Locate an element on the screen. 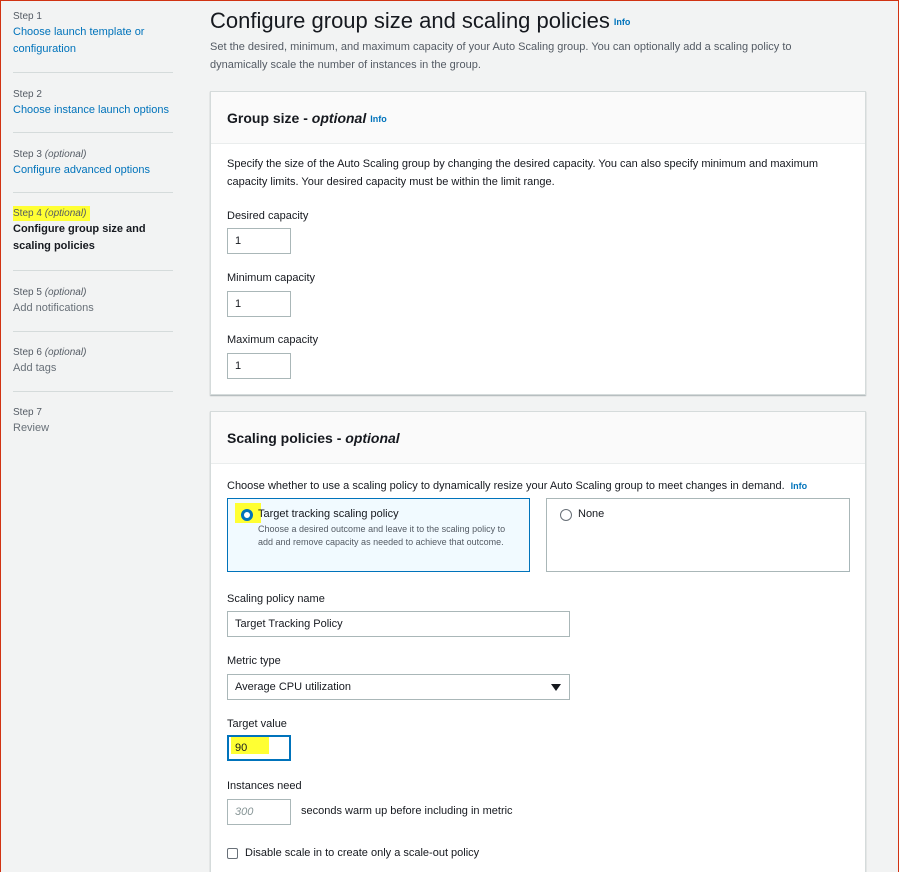 This screenshot has width=899, height=872. page-info-link: Info is located at coordinates (622, 22).